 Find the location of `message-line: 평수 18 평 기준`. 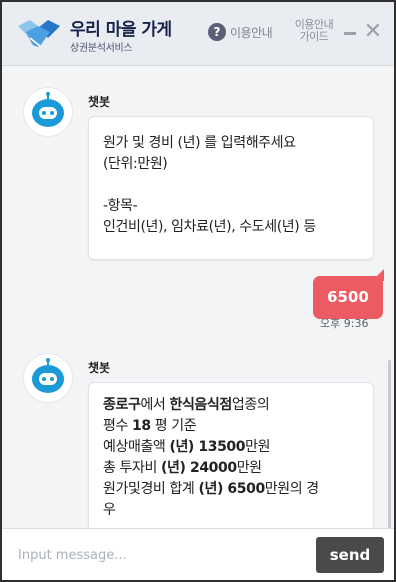

message-line: 평수 18 평 기준 is located at coordinates (150, 426).